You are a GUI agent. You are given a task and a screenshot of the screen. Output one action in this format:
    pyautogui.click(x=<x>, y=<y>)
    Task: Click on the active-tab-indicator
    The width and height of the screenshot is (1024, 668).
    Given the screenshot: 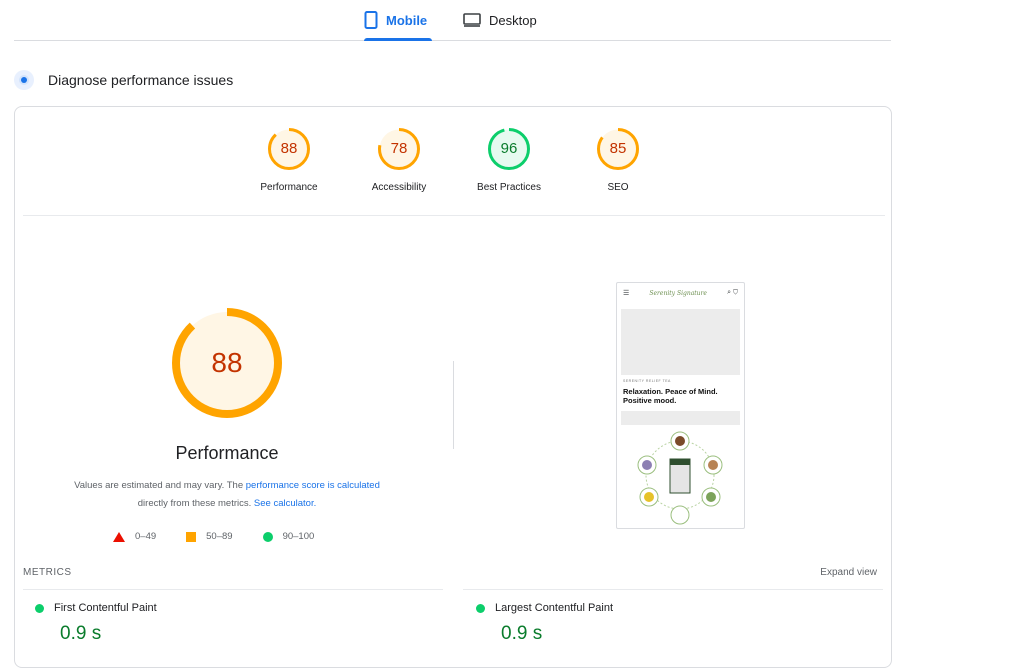 What is the action you would take?
    pyautogui.click(x=398, y=39)
    